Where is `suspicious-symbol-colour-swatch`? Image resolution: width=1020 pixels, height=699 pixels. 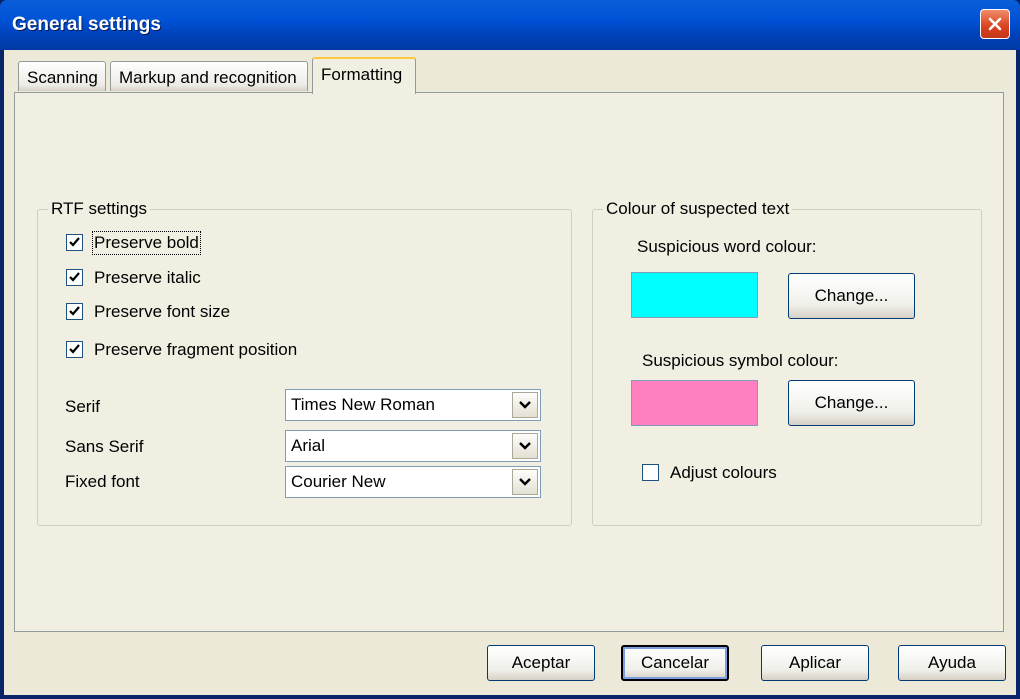
suspicious-symbol-colour-swatch is located at coordinates (694, 403).